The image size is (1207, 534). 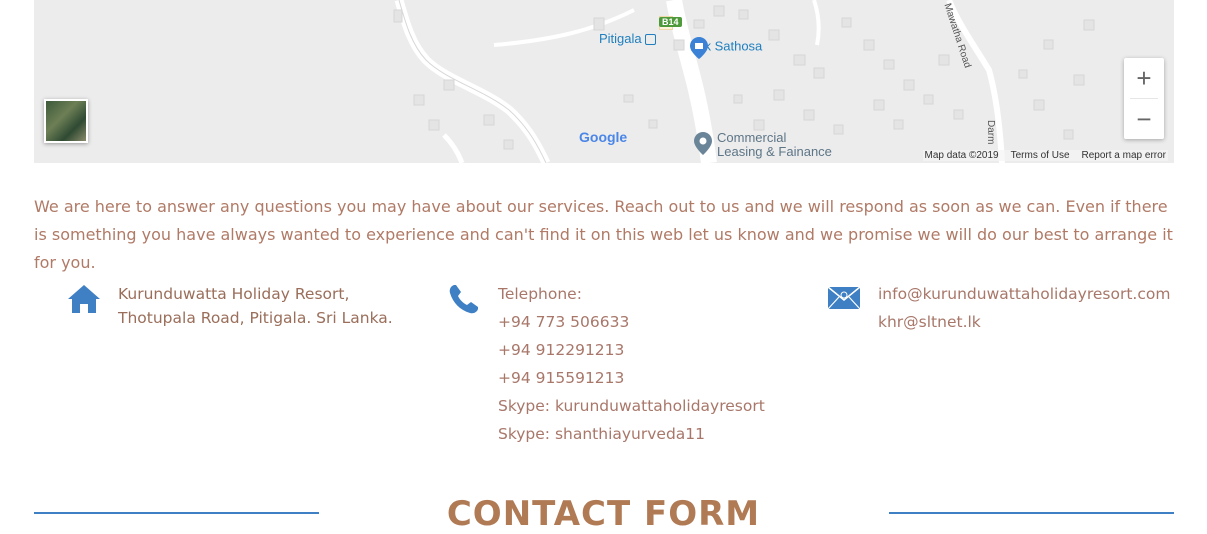 I want to click on report-map-error-link: Report a map error, so click(x=1124, y=155).